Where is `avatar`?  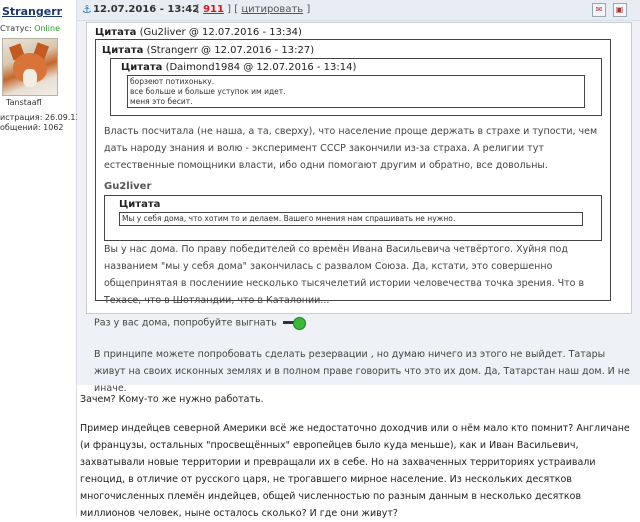 avatar is located at coordinates (30, 67).